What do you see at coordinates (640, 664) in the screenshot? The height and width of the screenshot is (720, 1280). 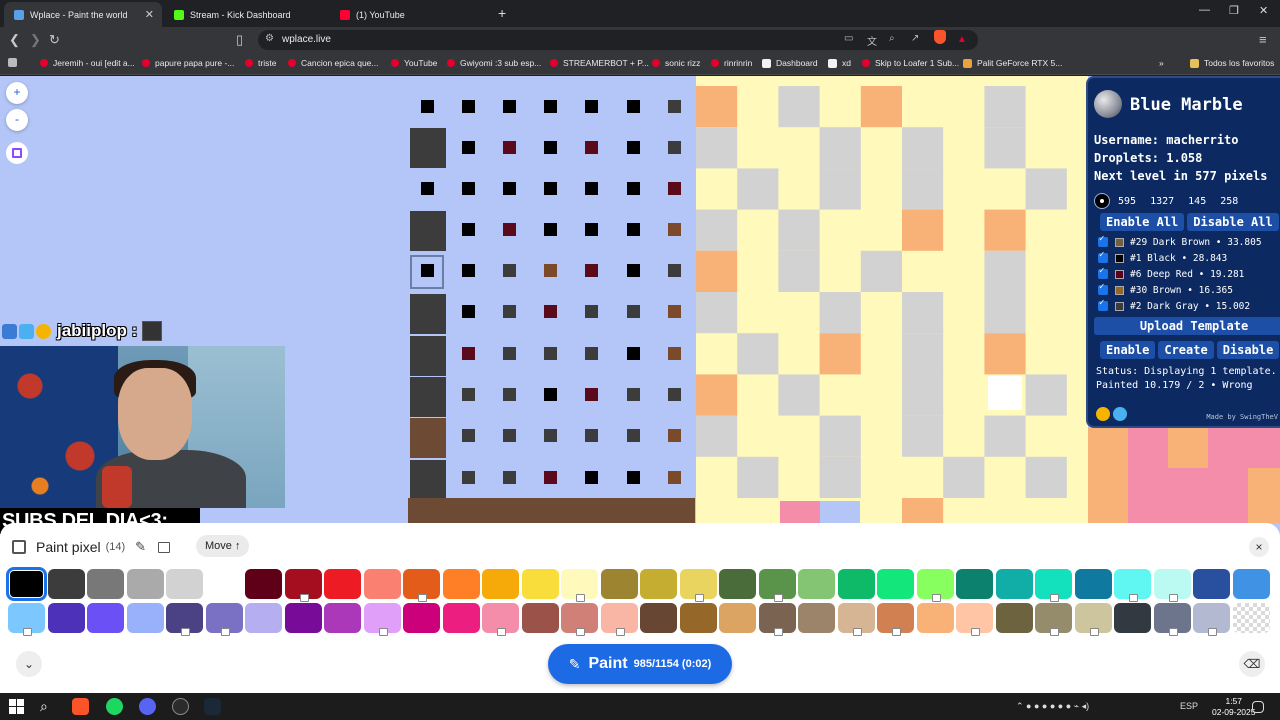 I see `paint-button: ✎ Paint 985/1154 (0:02)` at bounding box center [640, 664].